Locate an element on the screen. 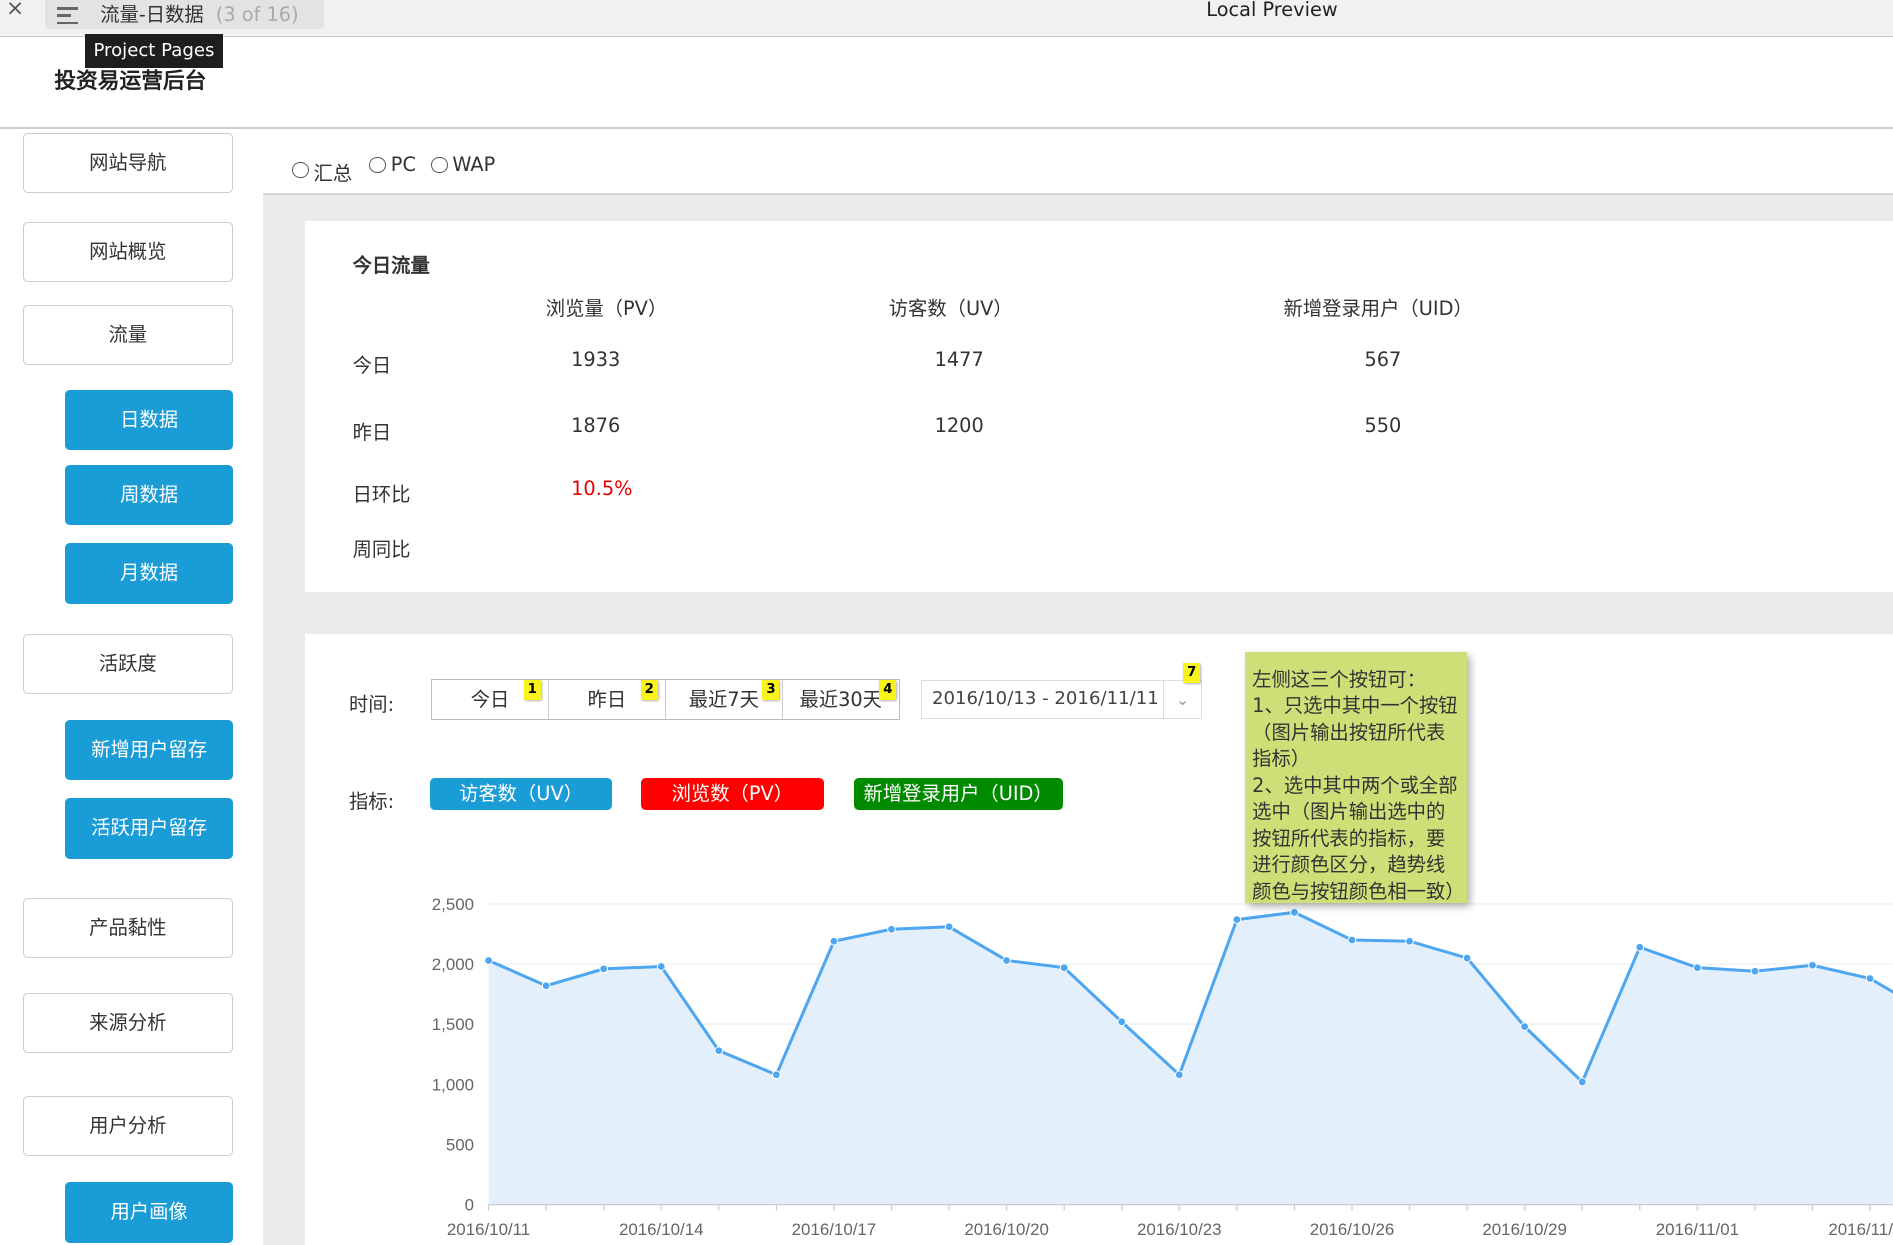  metric-button-uid: 新增登录用户（UID） is located at coordinates (958, 794).